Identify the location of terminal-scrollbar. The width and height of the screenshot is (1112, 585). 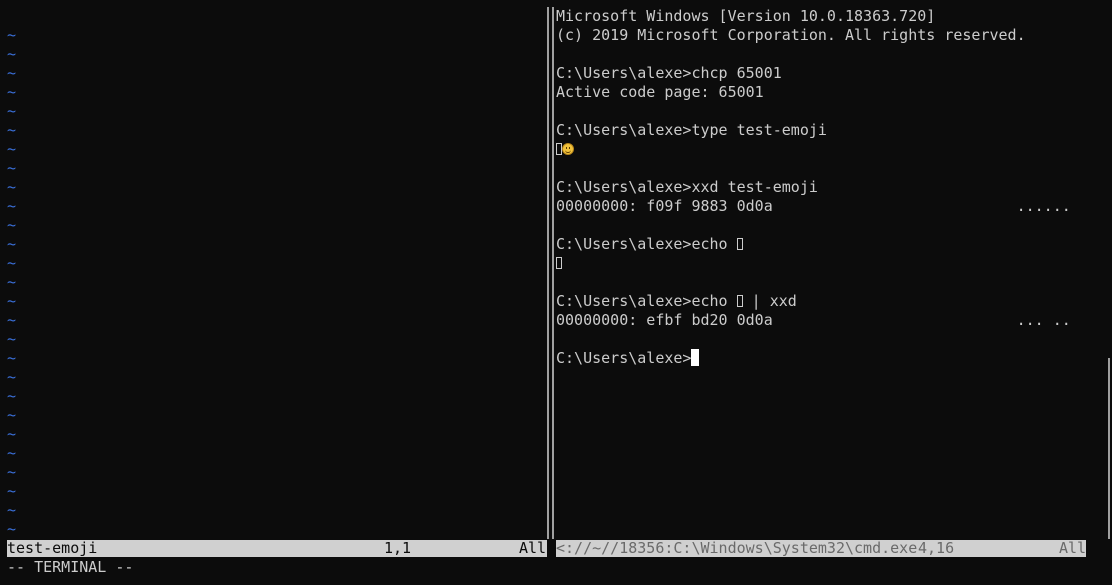
(1109, 448).